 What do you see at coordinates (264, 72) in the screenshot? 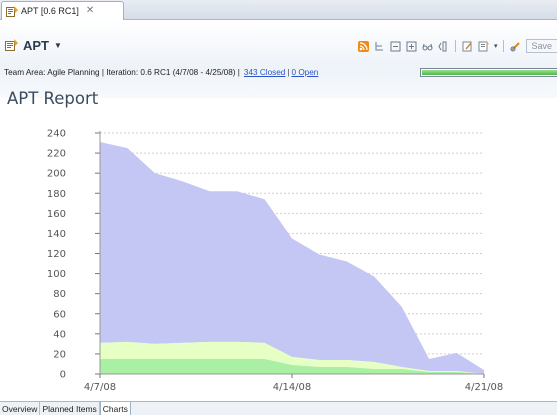
I see `closed-items-link: 343 Closed` at bounding box center [264, 72].